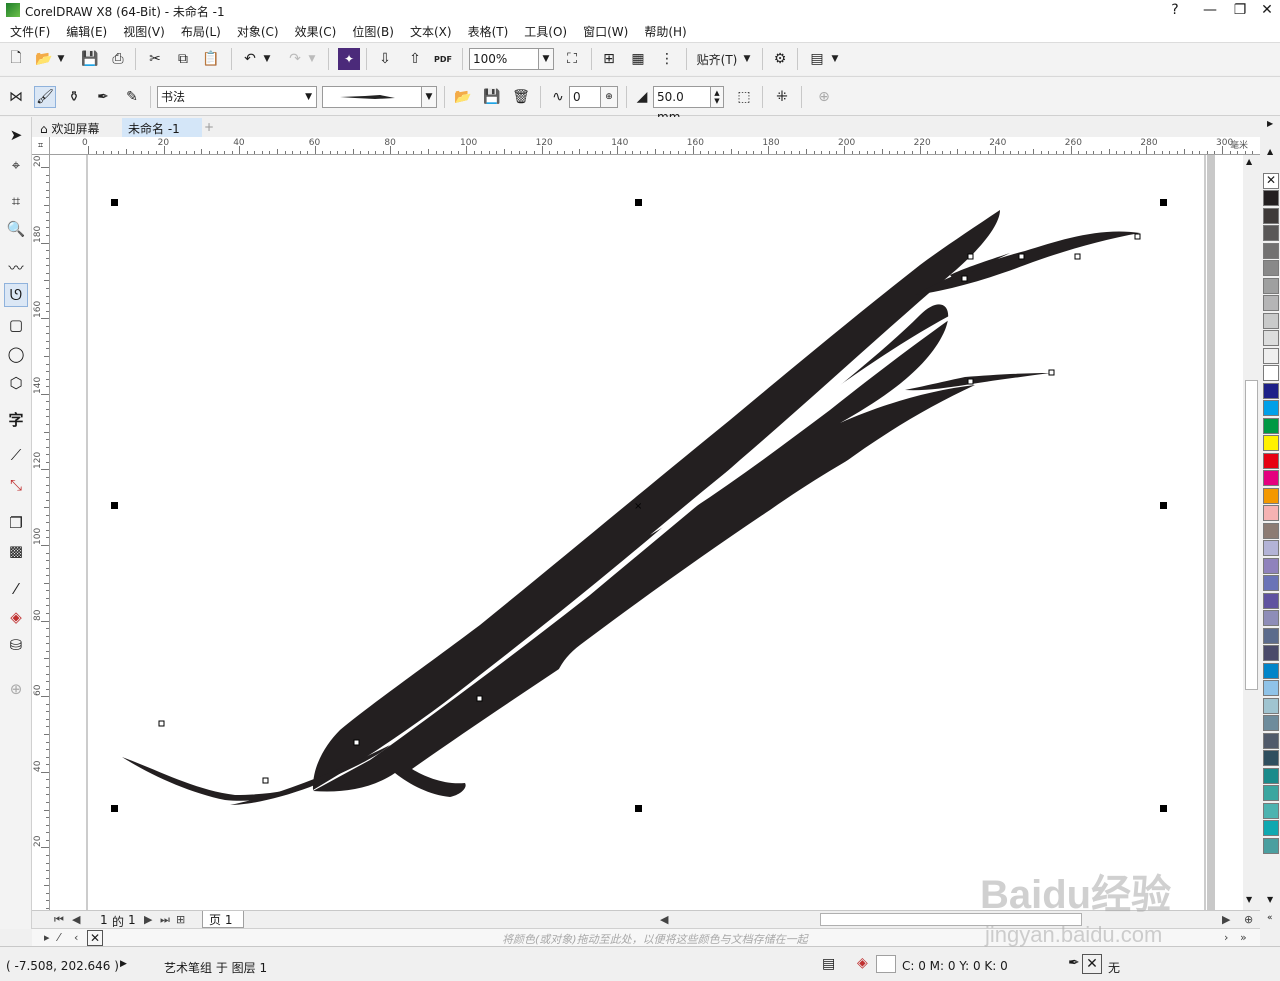 The width and height of the screenshot is (1280, 981). What do you see at coordinates (886, 964) in the screenshot?
I see `fill-color-swatch` at bounding box center [886, 964].